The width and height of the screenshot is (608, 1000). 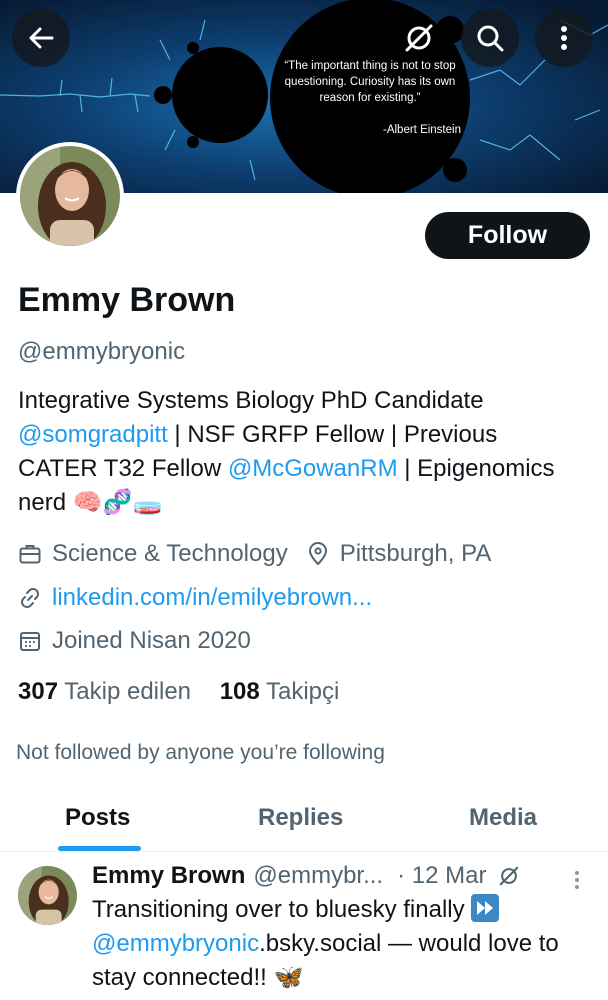 I want to click on profile-category: Science & Technology, so click(x=170, y=553).